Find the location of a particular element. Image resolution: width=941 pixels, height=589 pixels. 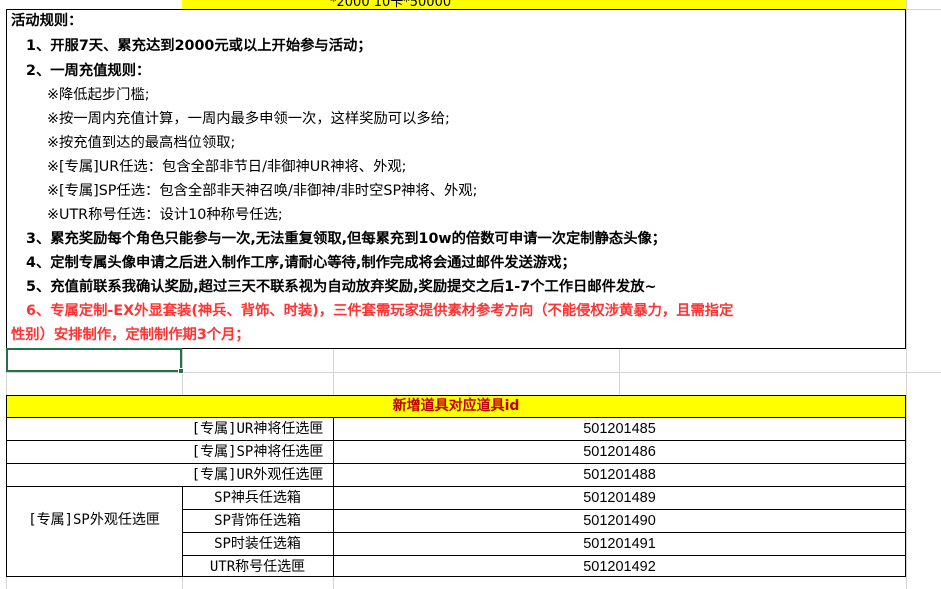

table-header: 新增道具对应道具id is located at coordinates (456, 406).